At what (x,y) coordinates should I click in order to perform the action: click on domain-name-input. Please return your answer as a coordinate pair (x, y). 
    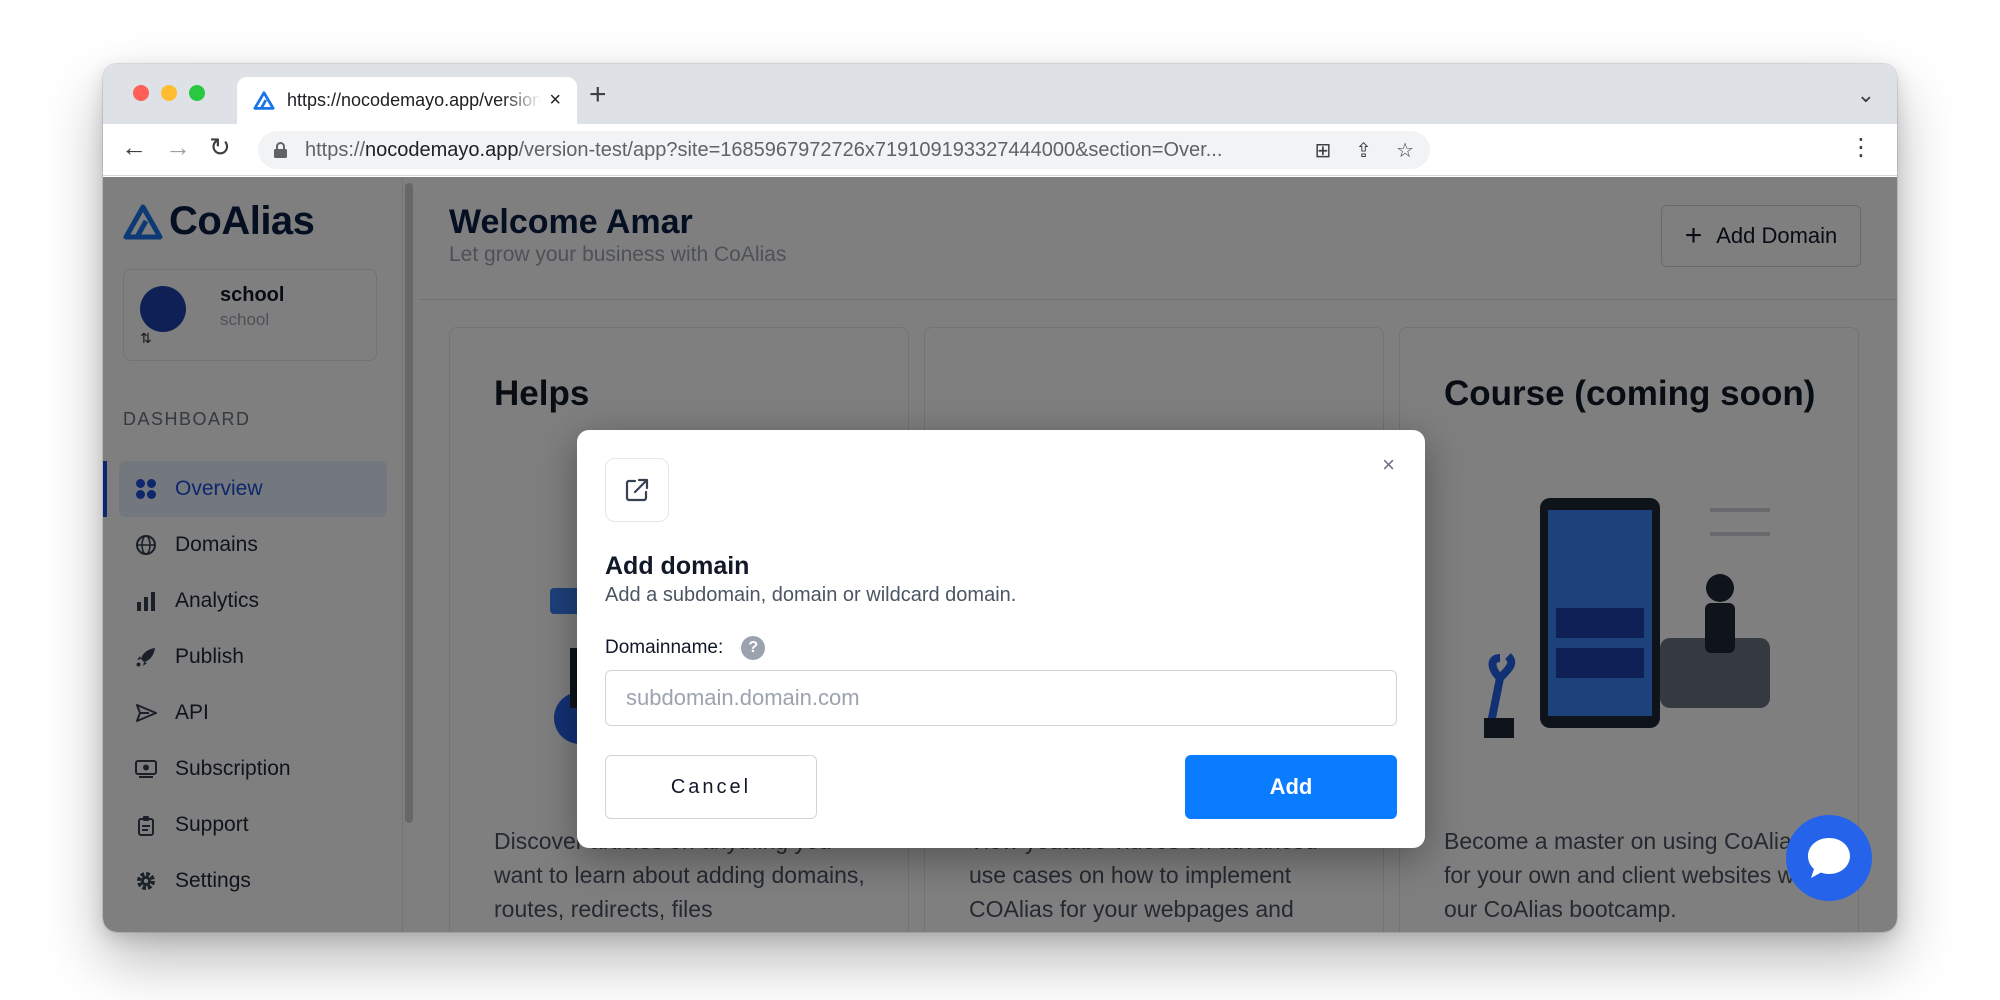
    Looking at the image, I should click on (1001, 698).